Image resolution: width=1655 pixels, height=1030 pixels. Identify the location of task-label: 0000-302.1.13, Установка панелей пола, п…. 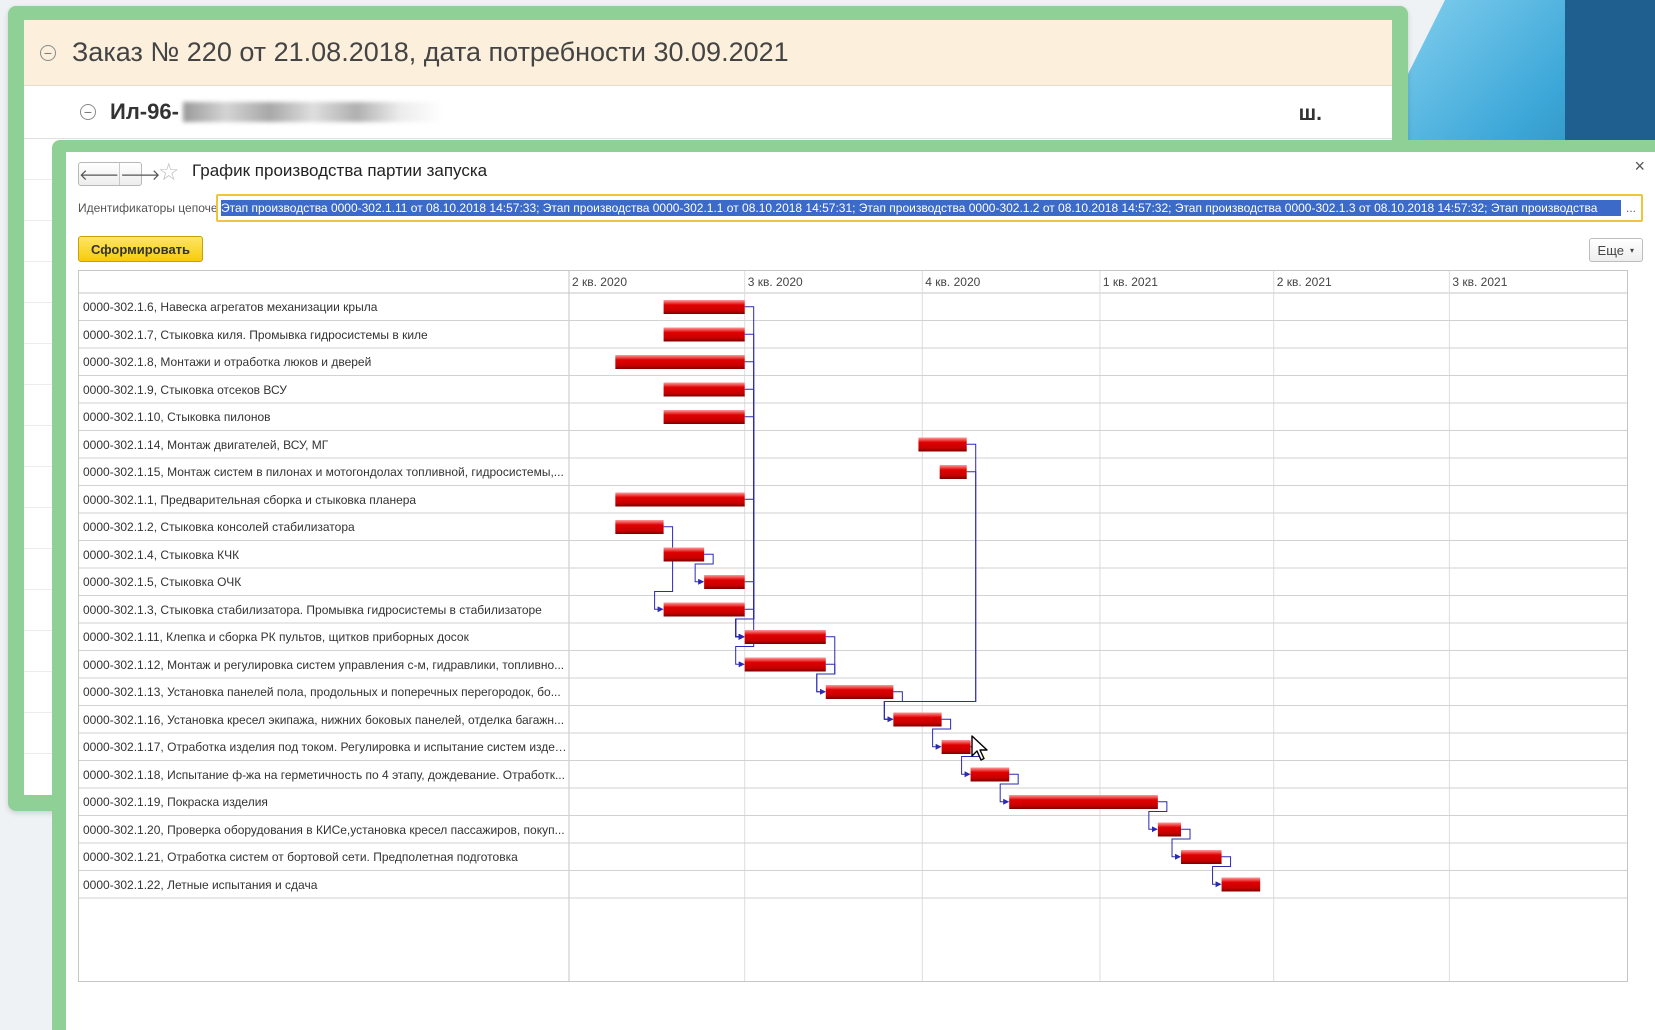
(325, 692).